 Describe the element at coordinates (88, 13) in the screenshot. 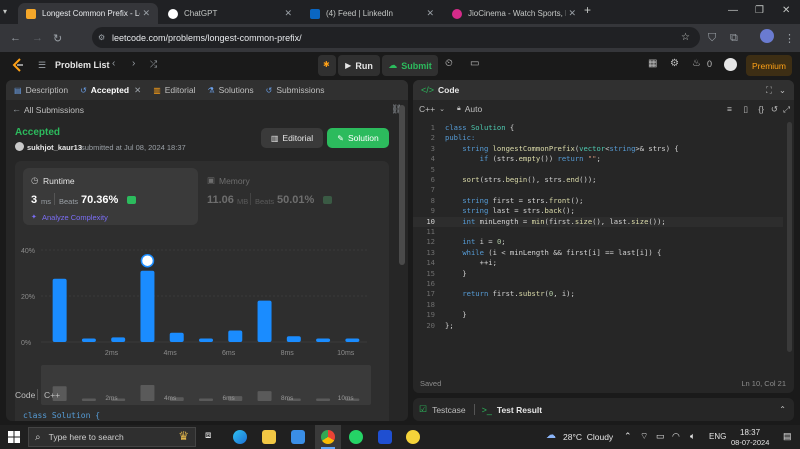

I see `browser-tab-leetcode: Longest Common Prefix - Leet ✕` at that location.